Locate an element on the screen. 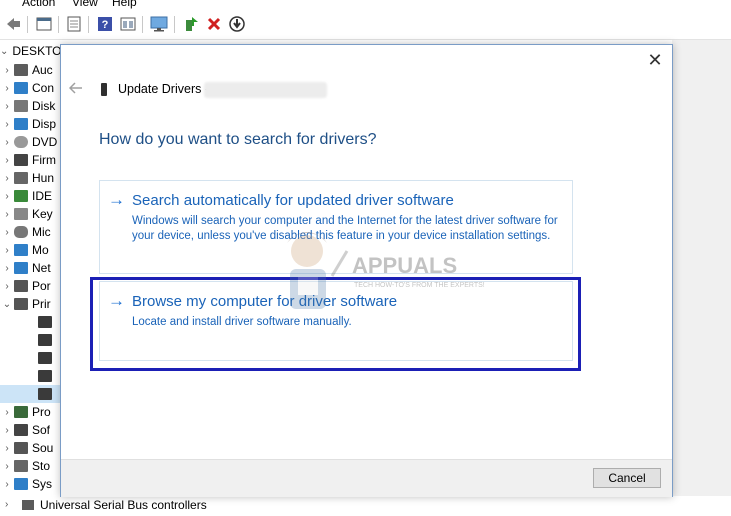 This screenshot has height=516, width=731. tree-item-system: › Sys is located at coordinates (30, 484).